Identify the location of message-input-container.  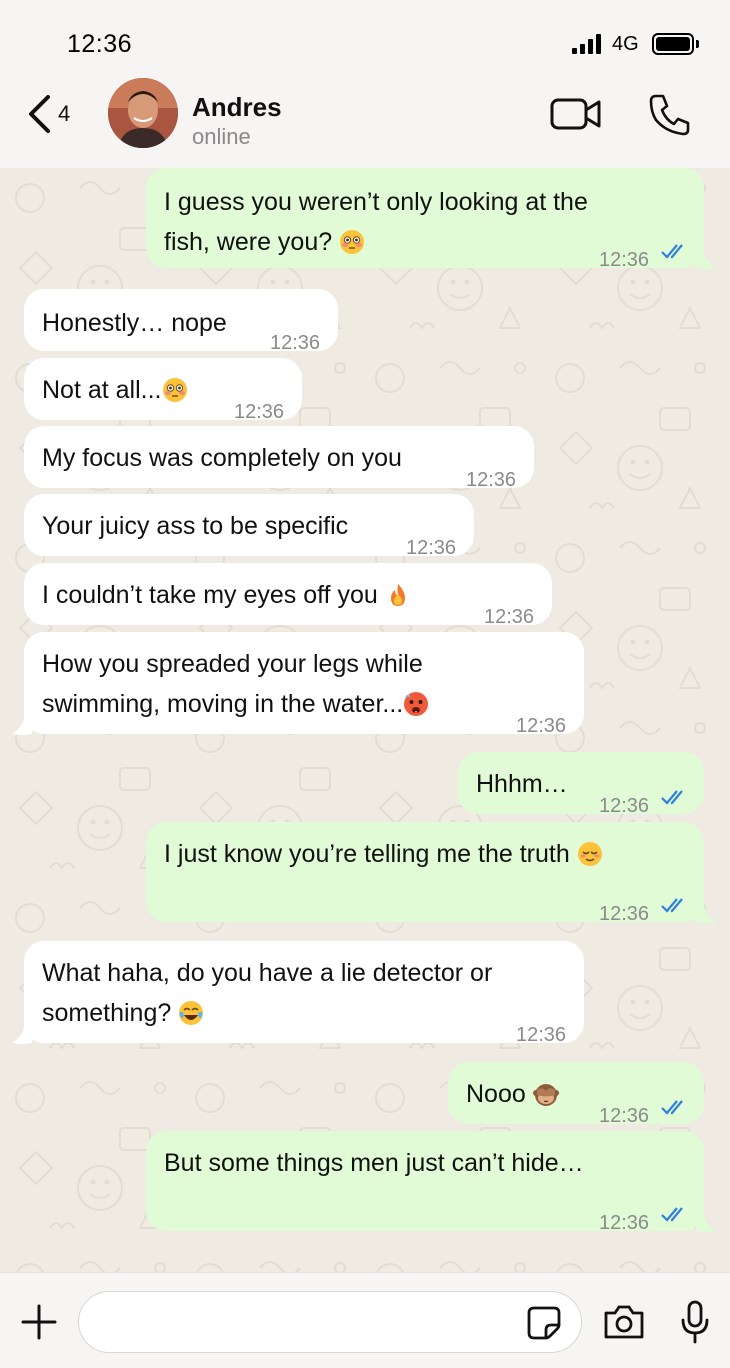
(330, 1322).